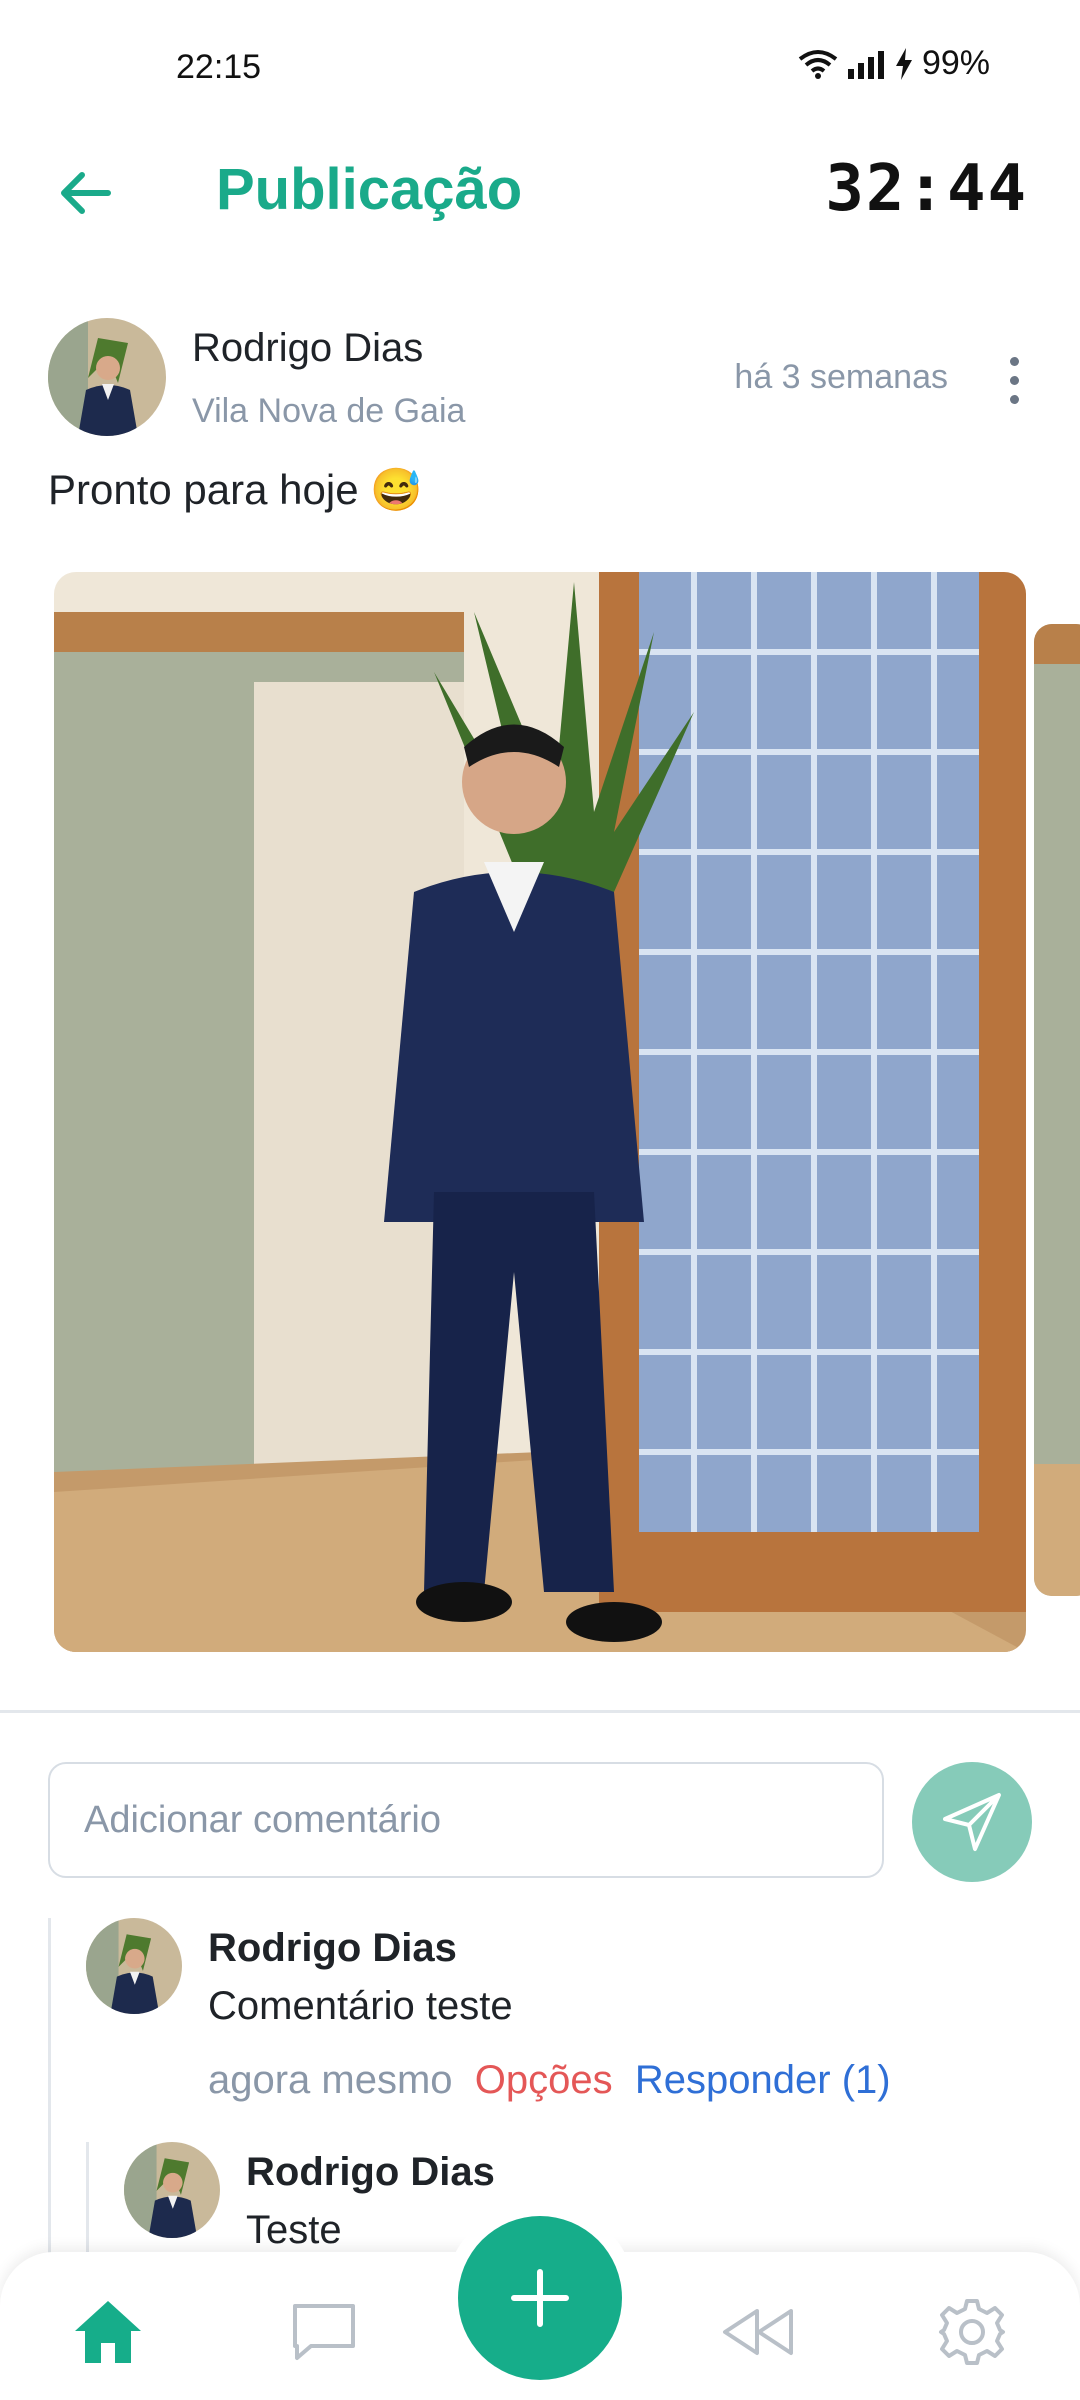  I want to click on back-button, so click(85, 193).